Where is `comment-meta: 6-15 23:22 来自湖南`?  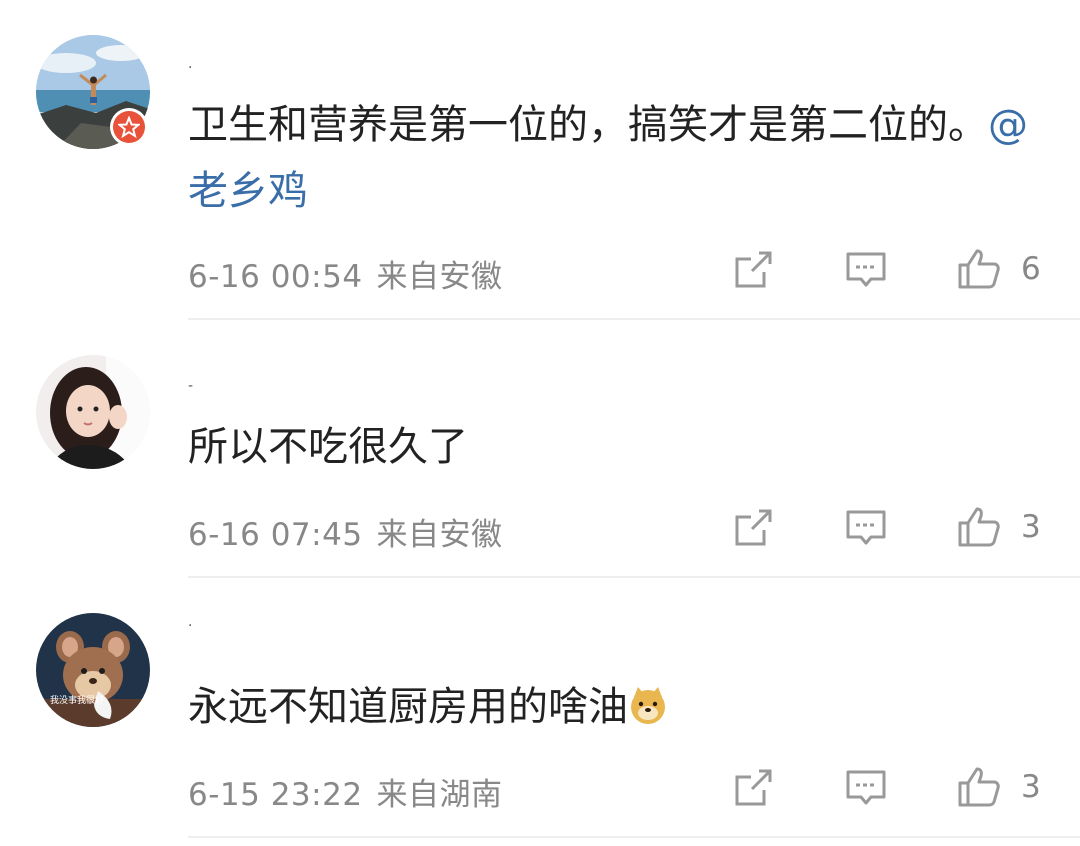 comment-meta: 6-15 23:22 来自湖南 is located at coordinates (345, 791).